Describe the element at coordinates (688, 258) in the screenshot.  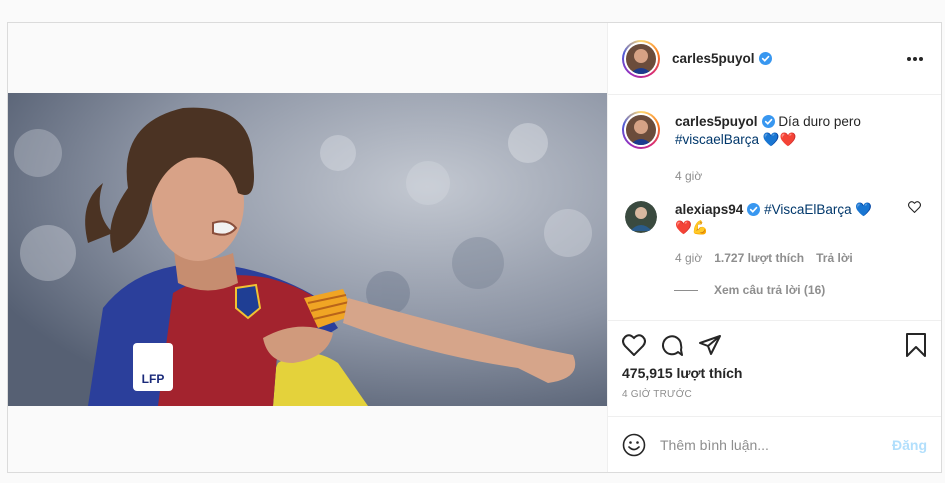
I see `comment-time: 4 giờ` at that location.